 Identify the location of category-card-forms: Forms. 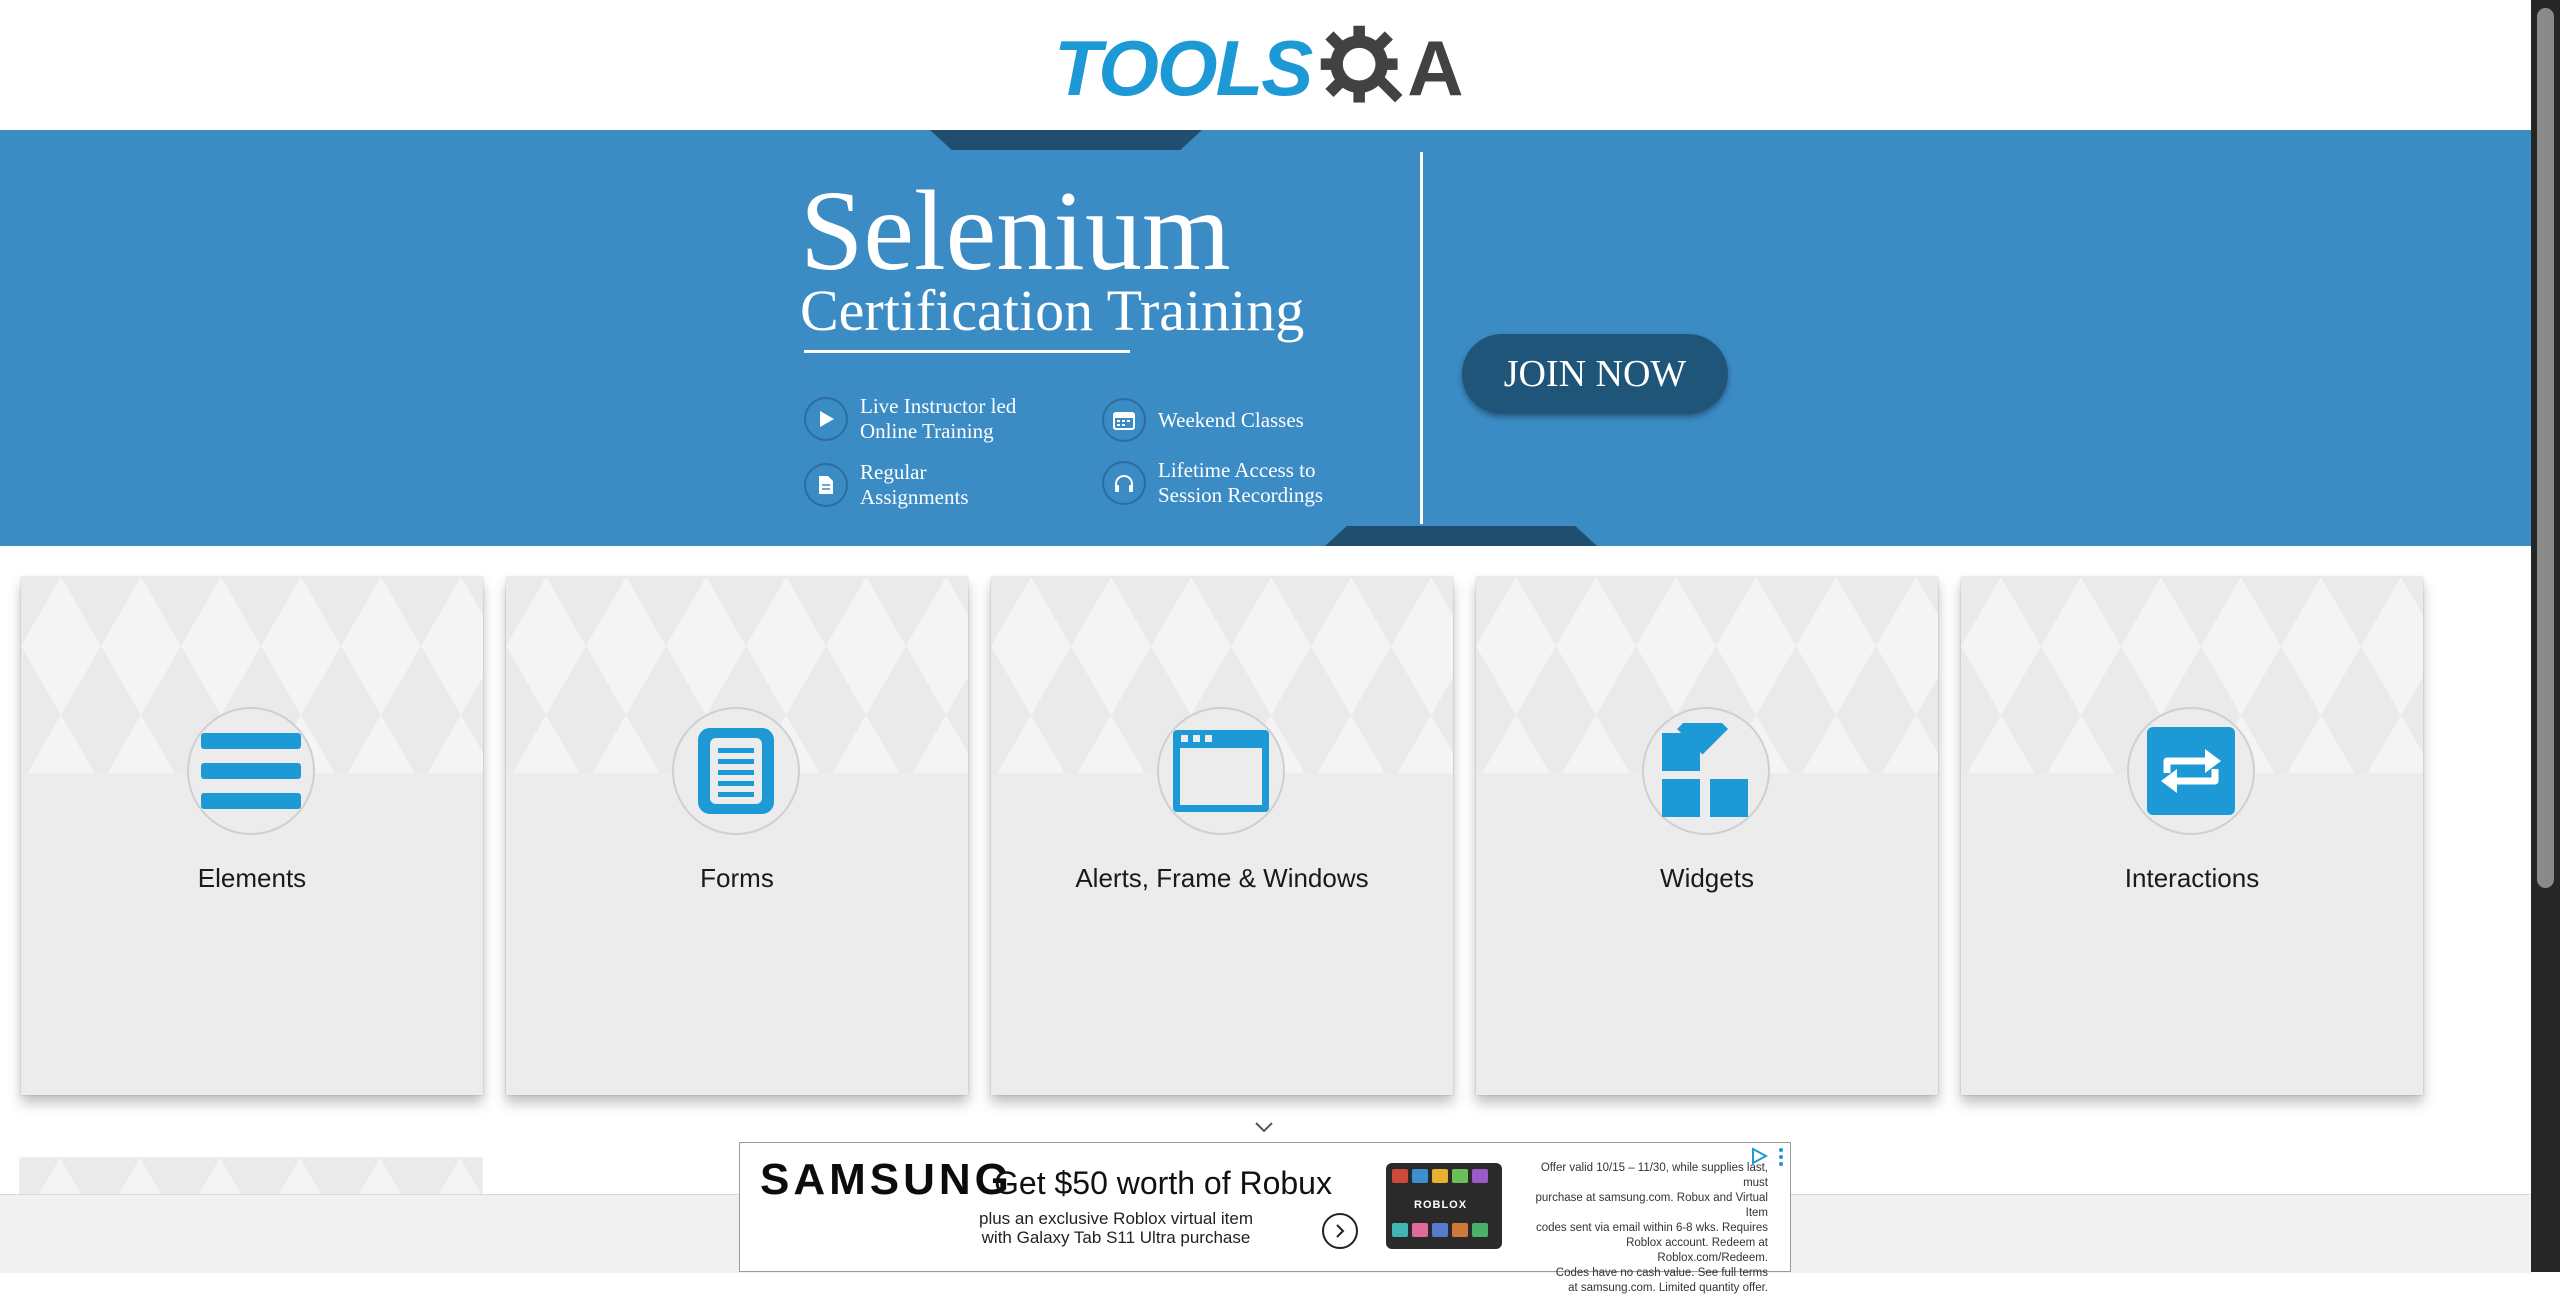
(737, 836).